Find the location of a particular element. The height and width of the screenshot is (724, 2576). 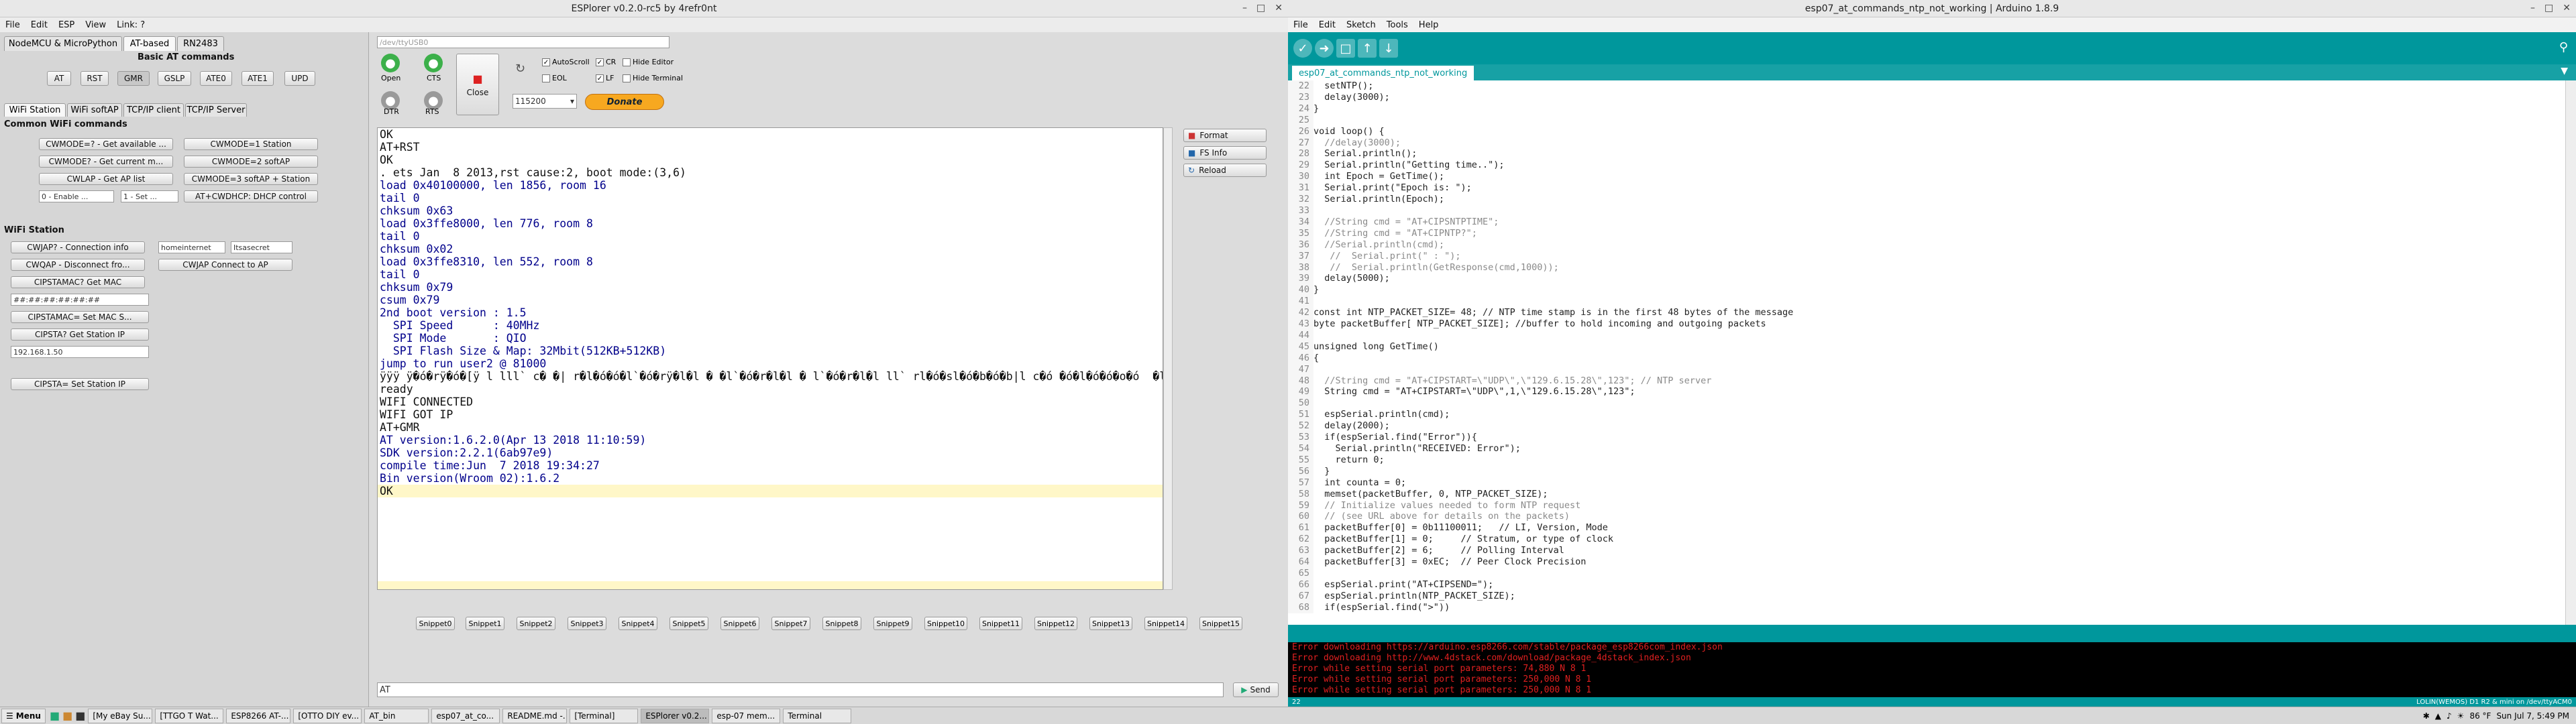

code-line: 41 is located at coordinates (1926, 302).